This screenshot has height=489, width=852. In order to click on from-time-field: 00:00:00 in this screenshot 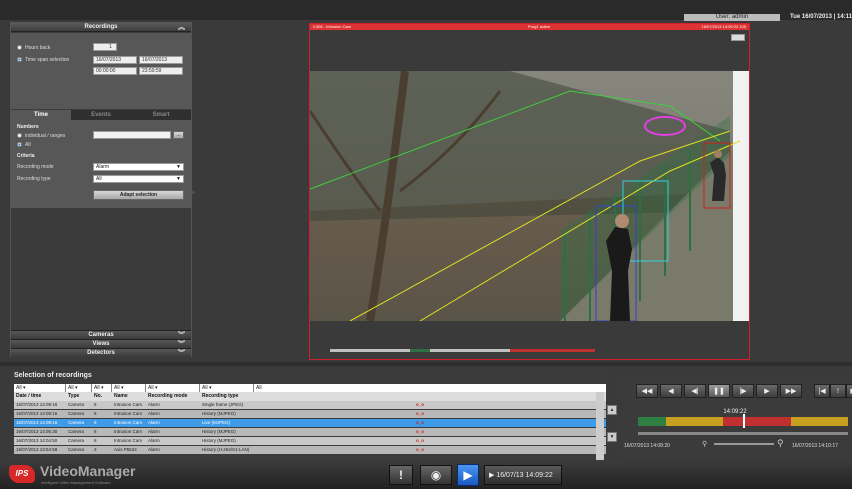, I will do `click(115, 71)`.